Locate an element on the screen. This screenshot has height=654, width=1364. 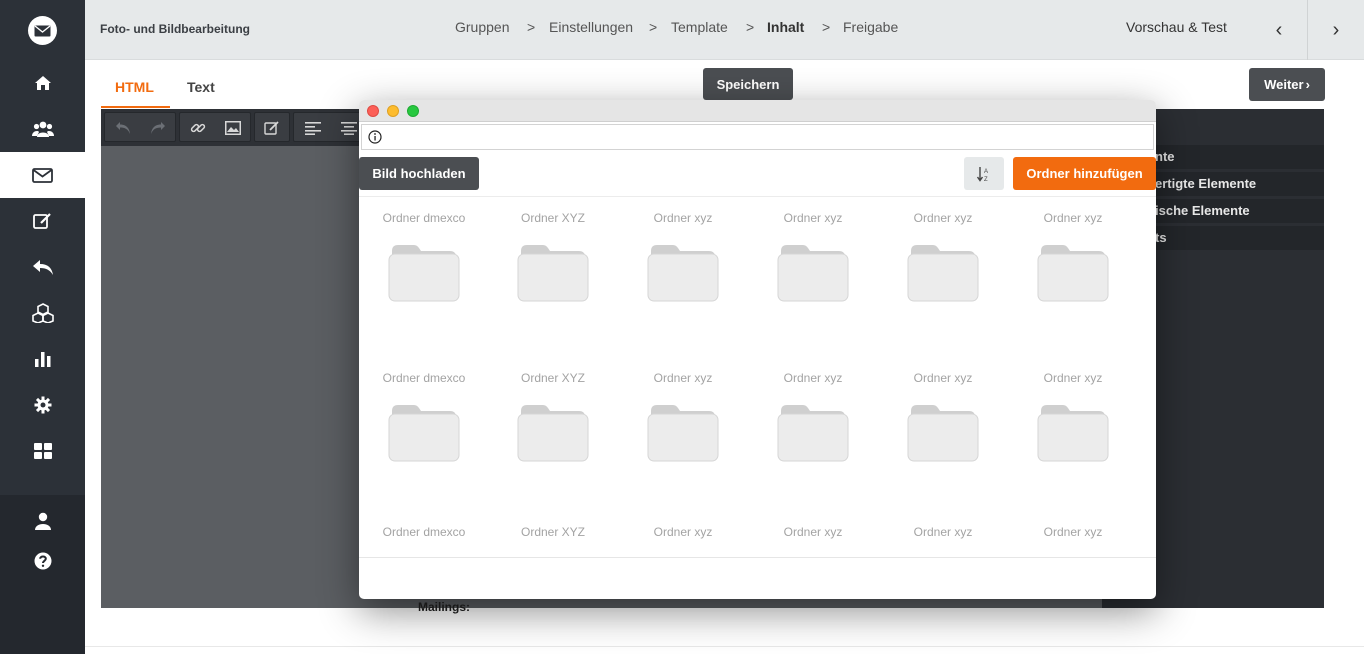
grid-icon is located at coordinates (42, 451).